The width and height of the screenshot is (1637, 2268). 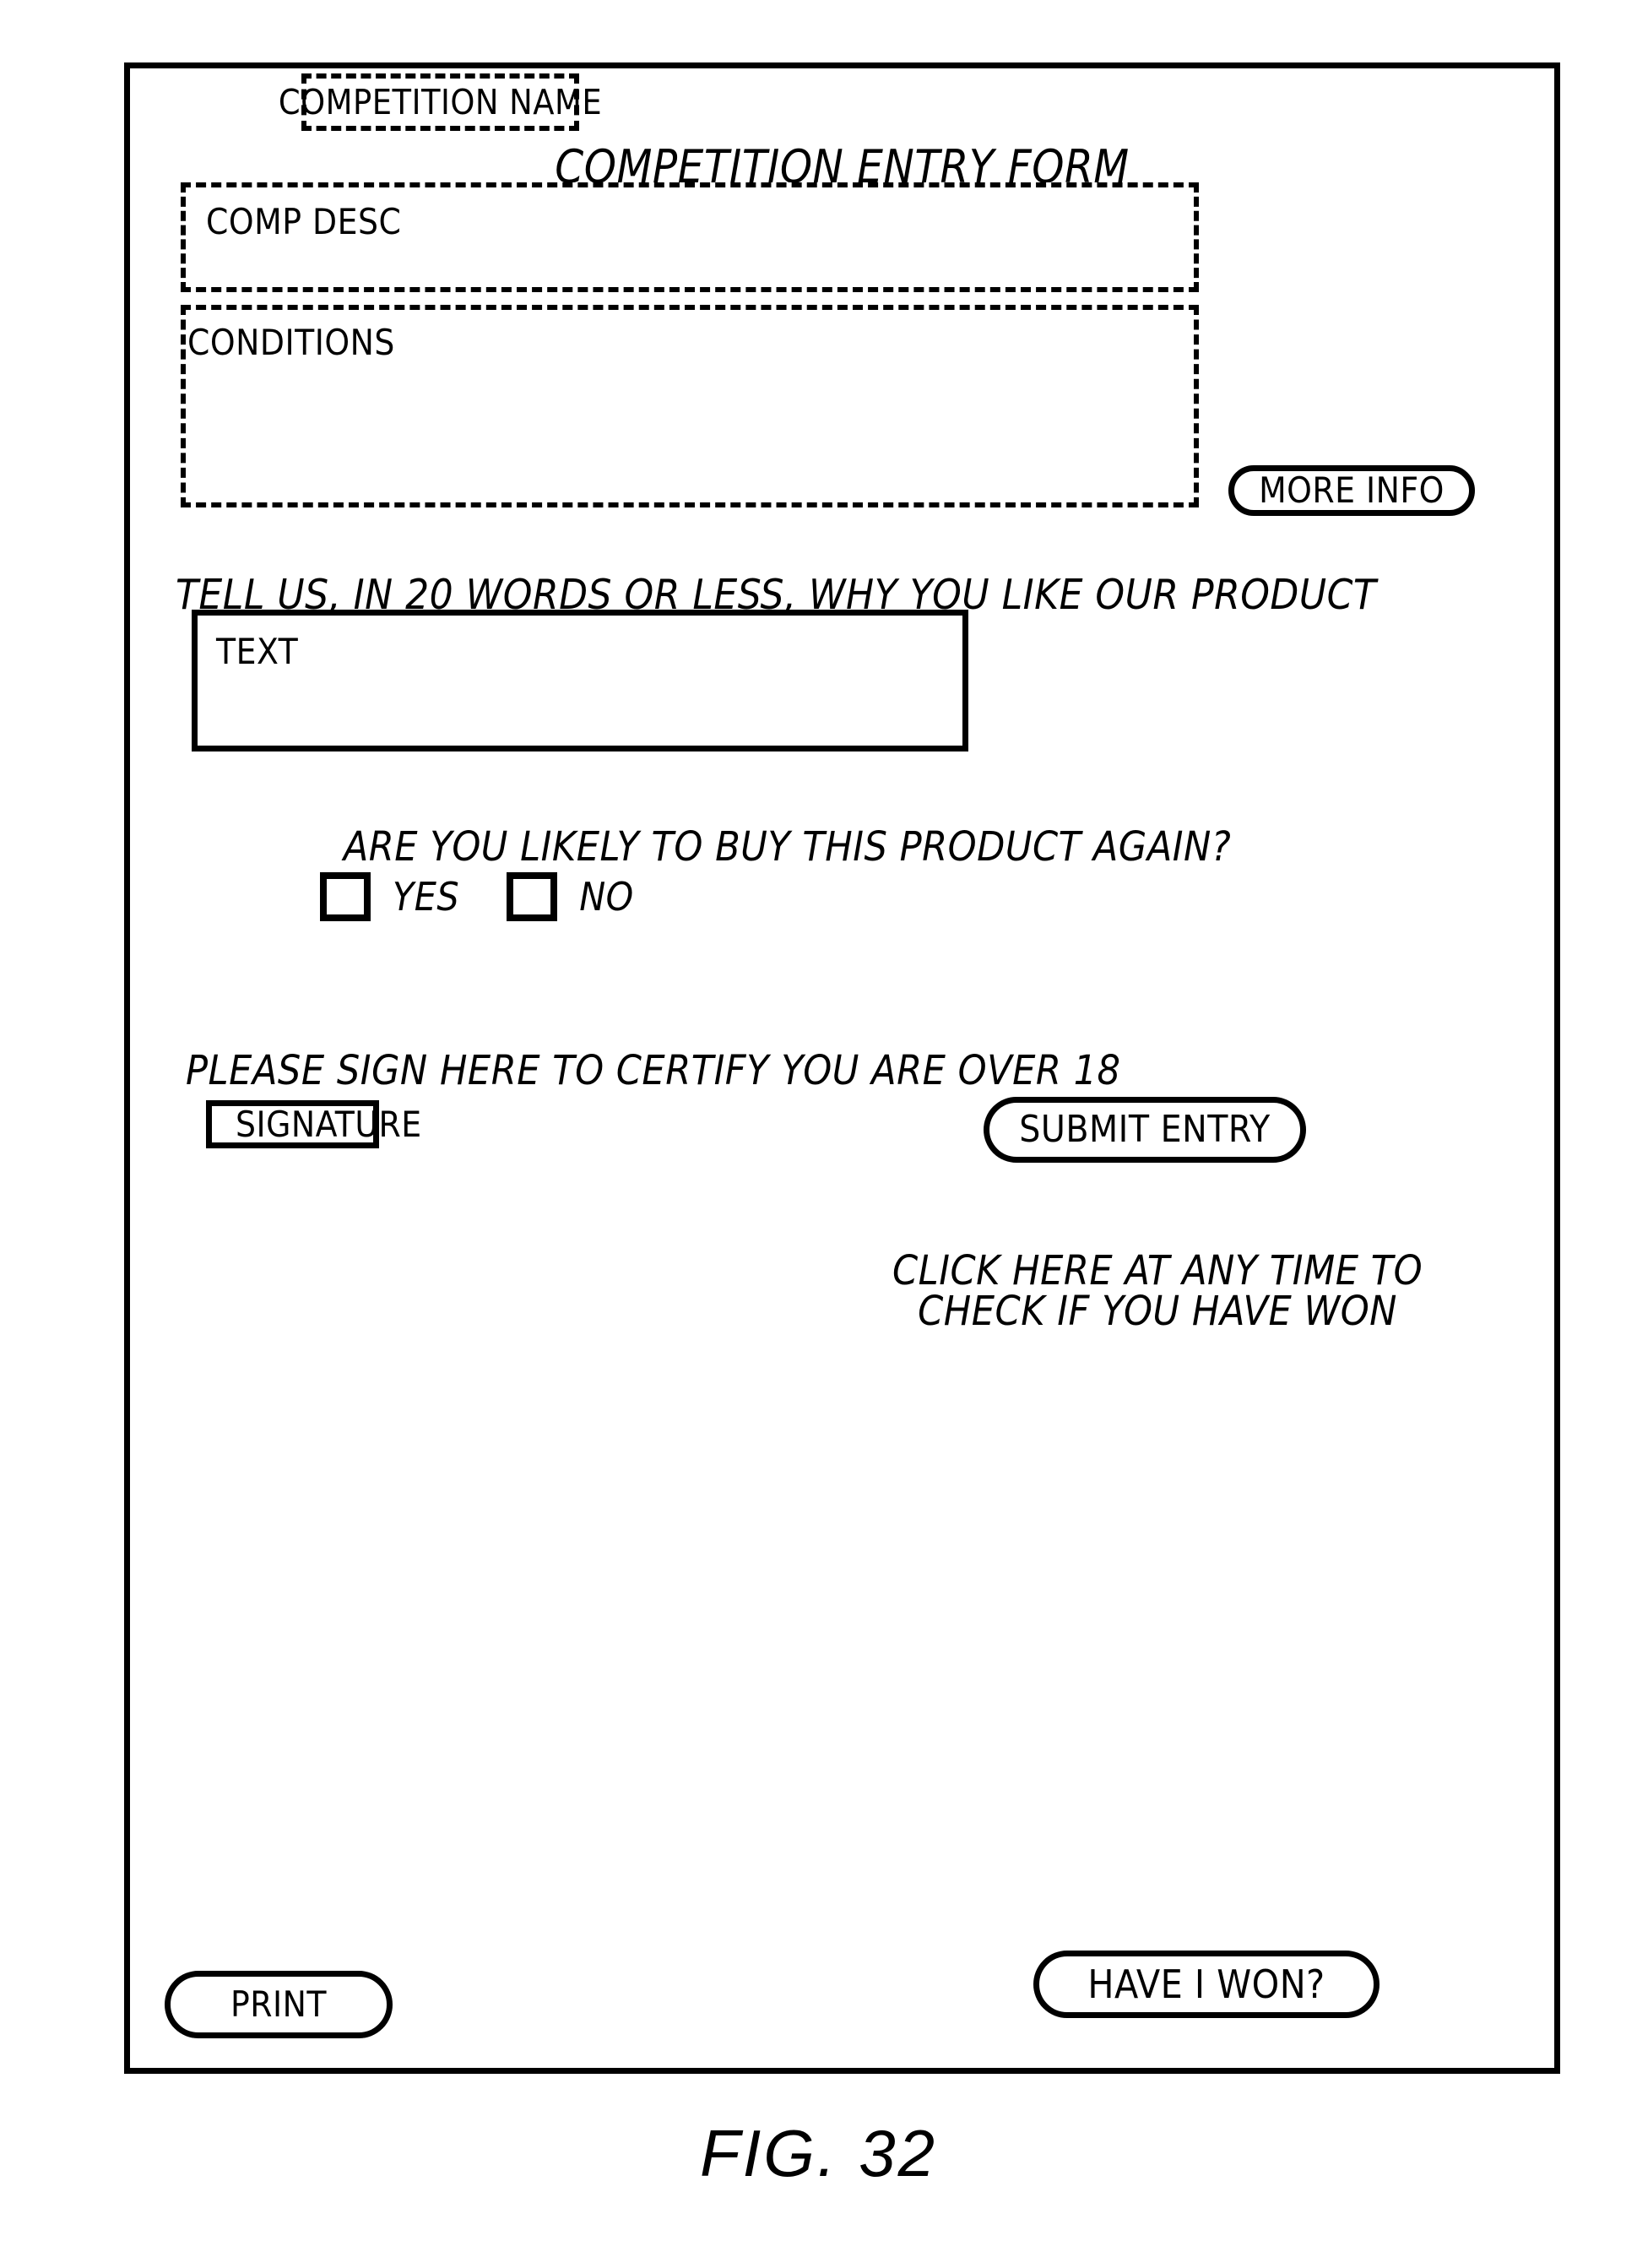 I want to click on answer-text-input: TEXT, so click(x=580, y=680).